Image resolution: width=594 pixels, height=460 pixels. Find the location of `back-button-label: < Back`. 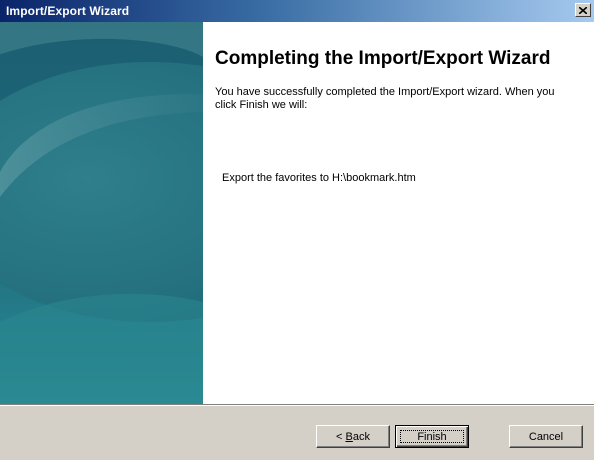

back-button-label: < Back is located at coordinates (353, 437).